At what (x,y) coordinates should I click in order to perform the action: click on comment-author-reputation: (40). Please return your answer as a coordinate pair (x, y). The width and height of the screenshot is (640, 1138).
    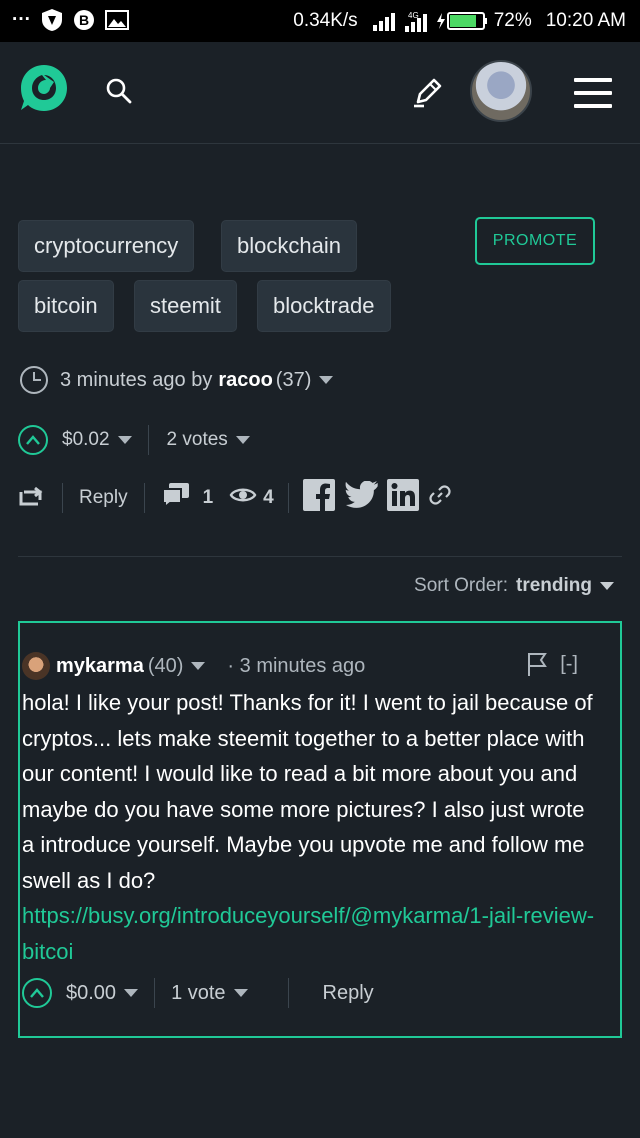
    Looking at the image, I should click on (165, 665).